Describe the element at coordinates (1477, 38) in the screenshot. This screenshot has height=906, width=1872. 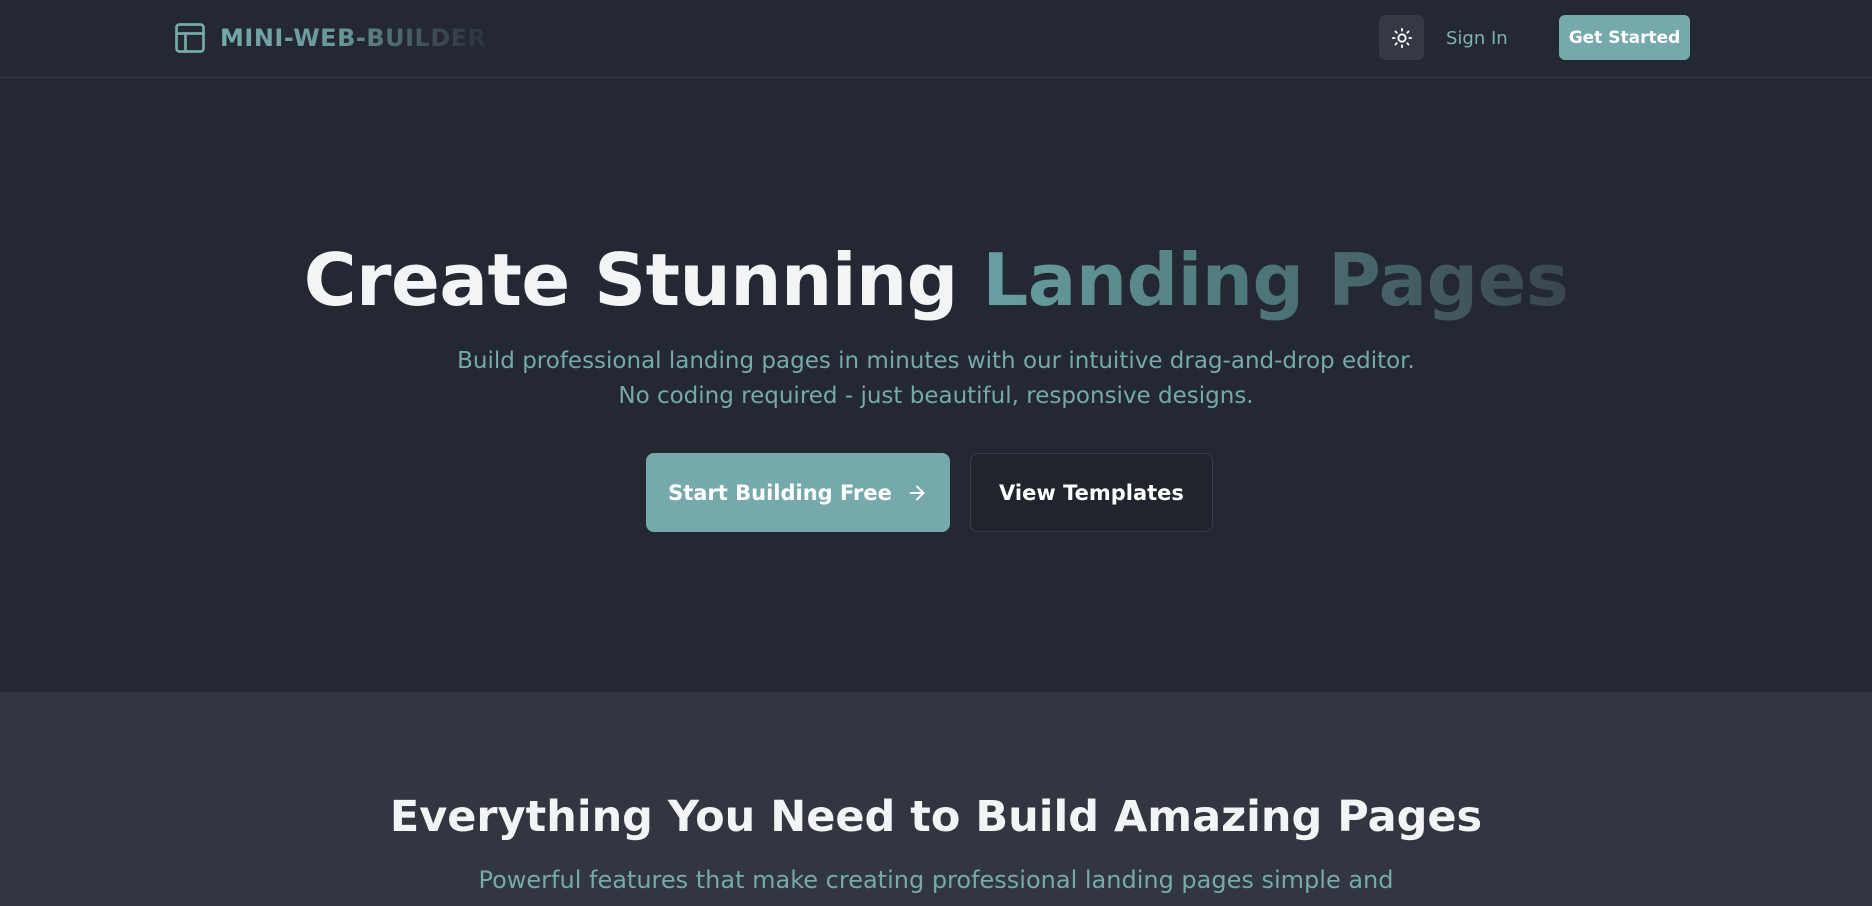
I see `sign-in-link: Sign In` at that location.